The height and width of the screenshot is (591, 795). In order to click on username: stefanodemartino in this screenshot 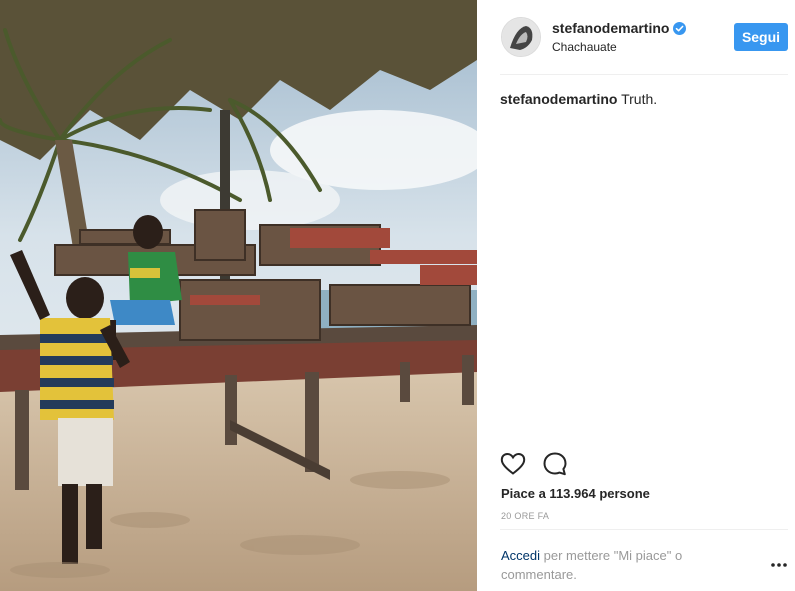, I will do `click(619, 28)`.